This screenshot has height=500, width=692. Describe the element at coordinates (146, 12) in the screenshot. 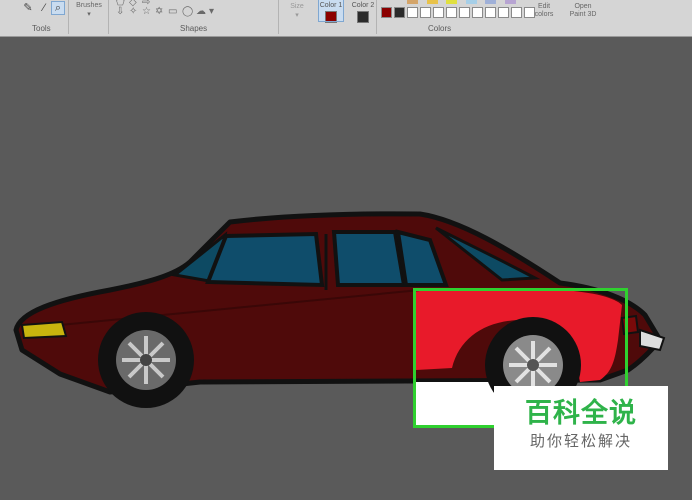

I see `shape-5star-icon: ☆` at that location.